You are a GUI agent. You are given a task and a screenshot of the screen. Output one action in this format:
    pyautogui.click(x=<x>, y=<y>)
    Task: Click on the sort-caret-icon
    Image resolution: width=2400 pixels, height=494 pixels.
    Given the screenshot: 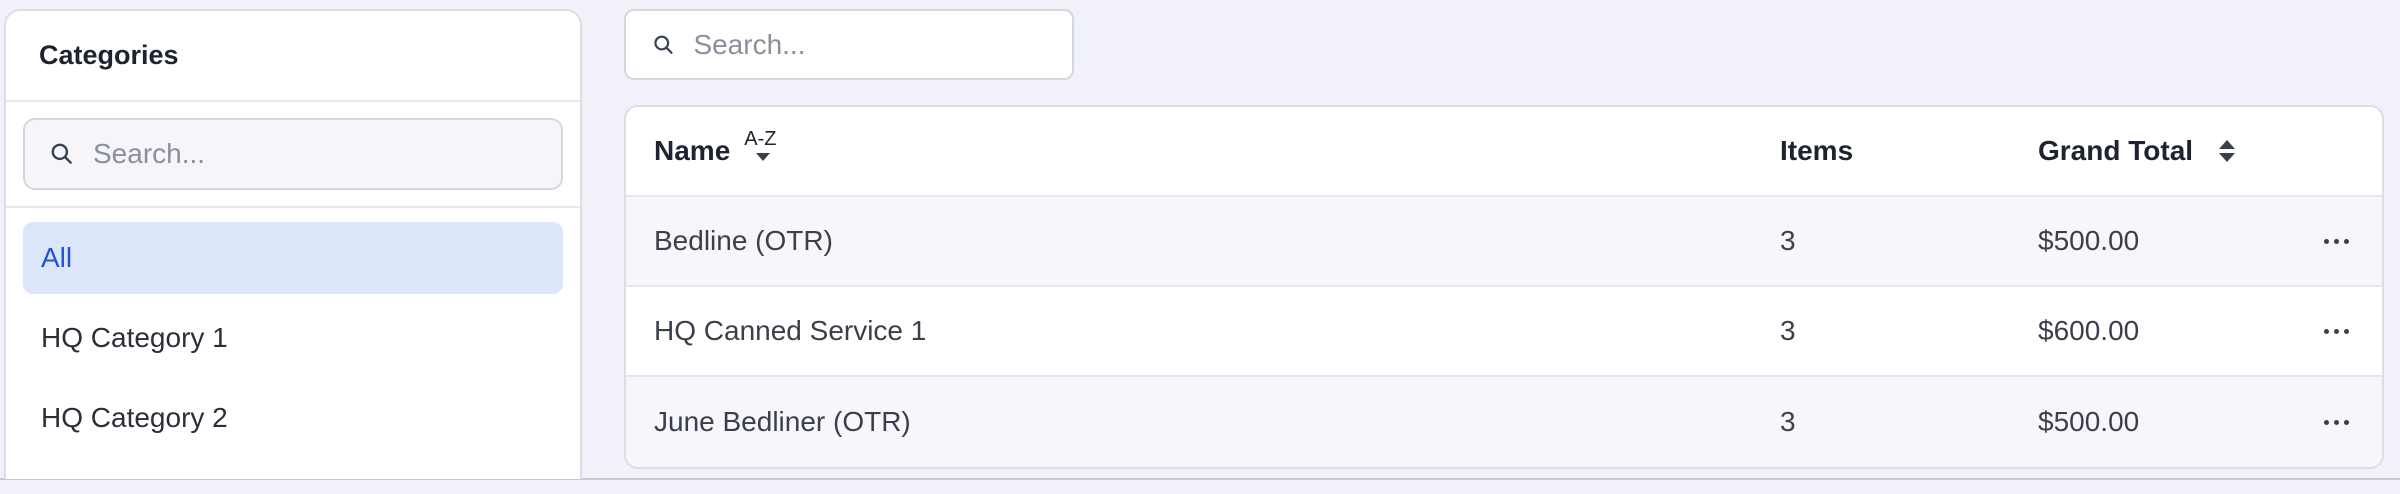 What is the action you would take?
    pyautogui.click(x=763, y=157)
    